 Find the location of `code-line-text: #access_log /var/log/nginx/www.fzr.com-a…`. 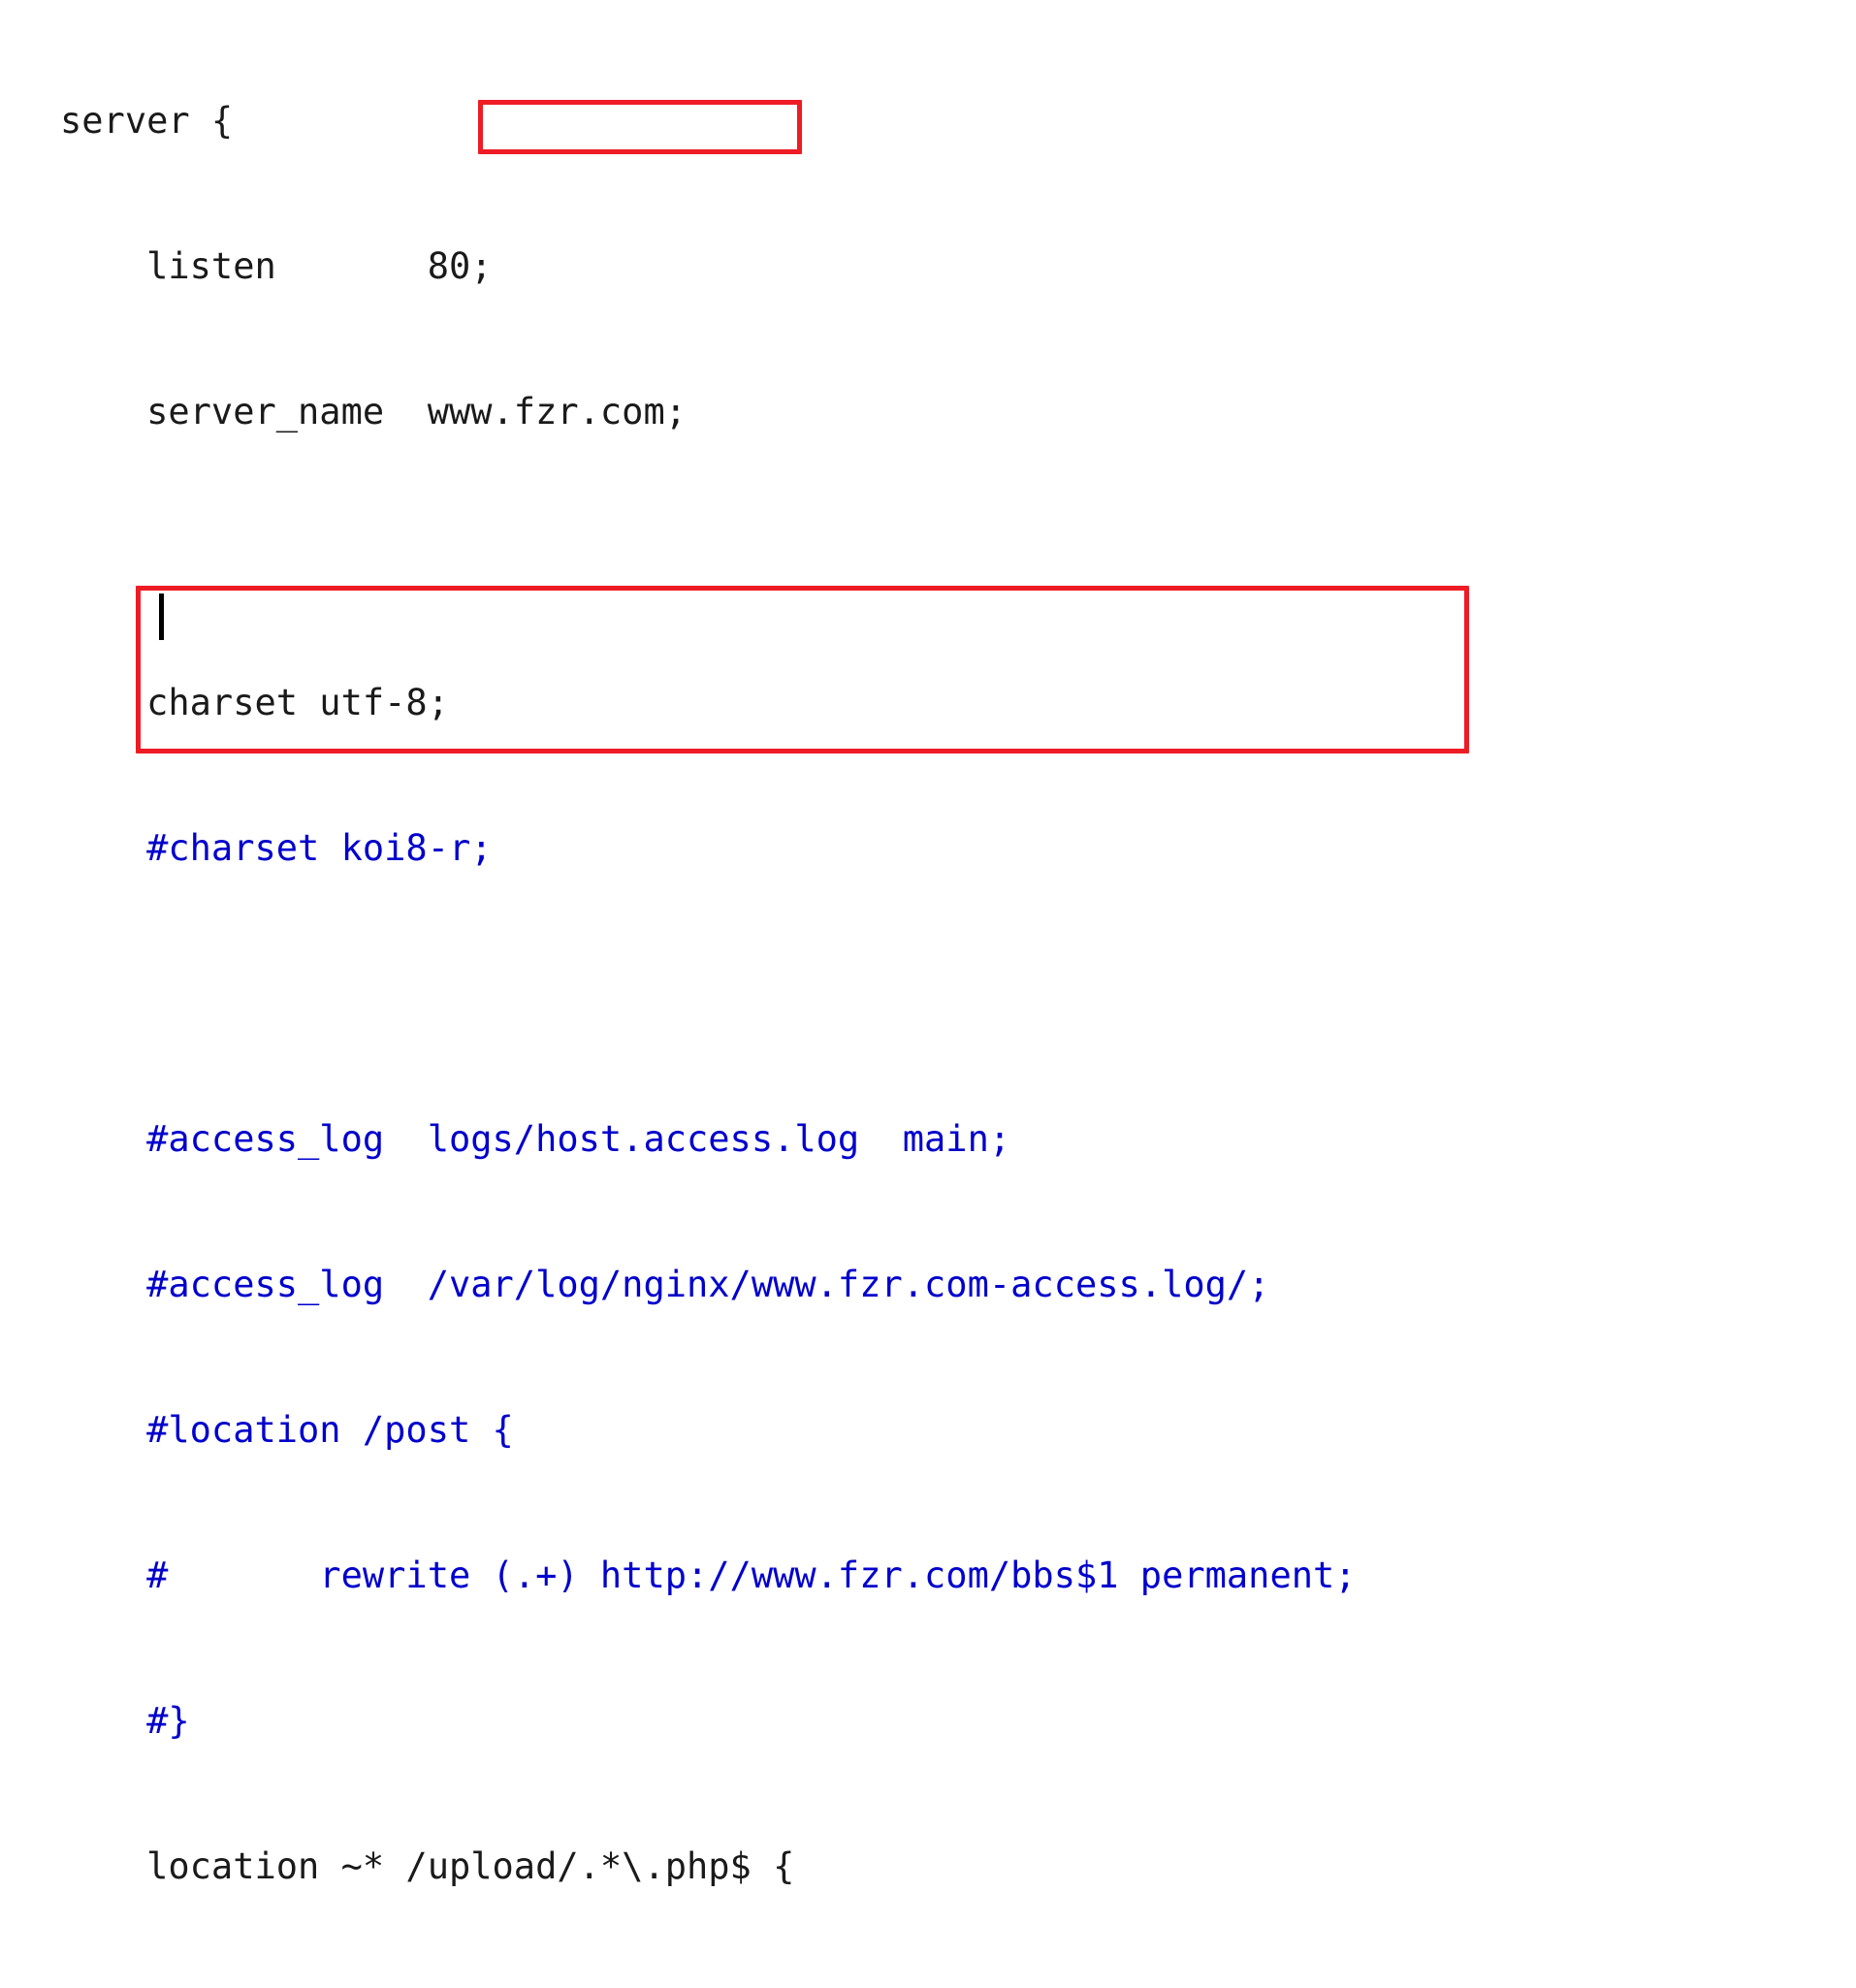

code-line-text: #access_log /var/log/nginx/www.fzr.com-a… is located at coordinates (665, 1284).